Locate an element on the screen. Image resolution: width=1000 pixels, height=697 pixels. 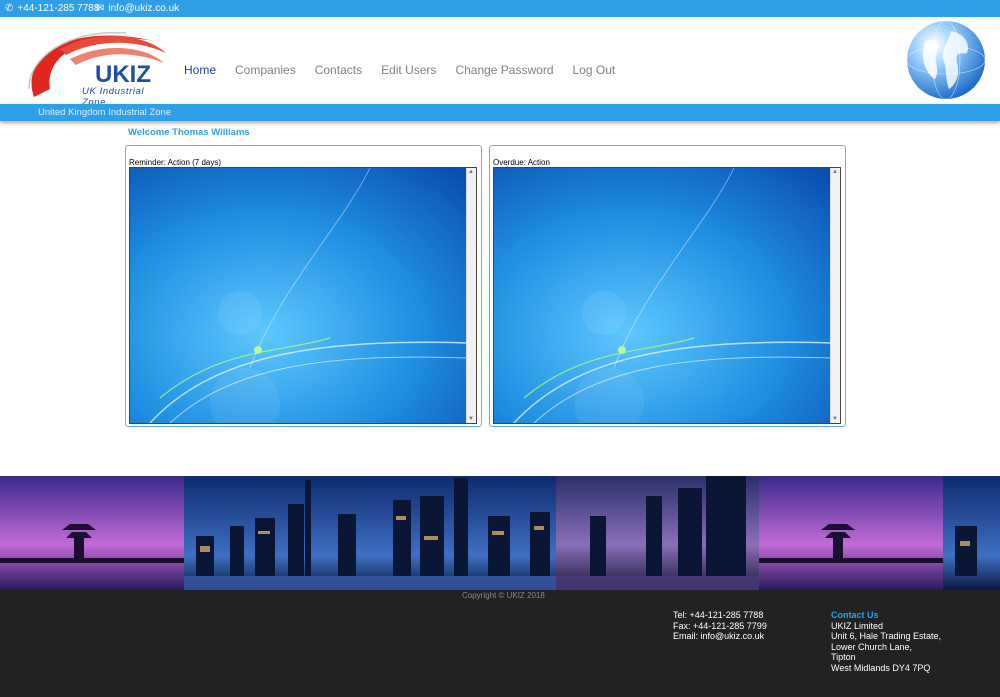
address-line: Unit 6, Hale Trading Estate, is located at coordinates (886, 636).